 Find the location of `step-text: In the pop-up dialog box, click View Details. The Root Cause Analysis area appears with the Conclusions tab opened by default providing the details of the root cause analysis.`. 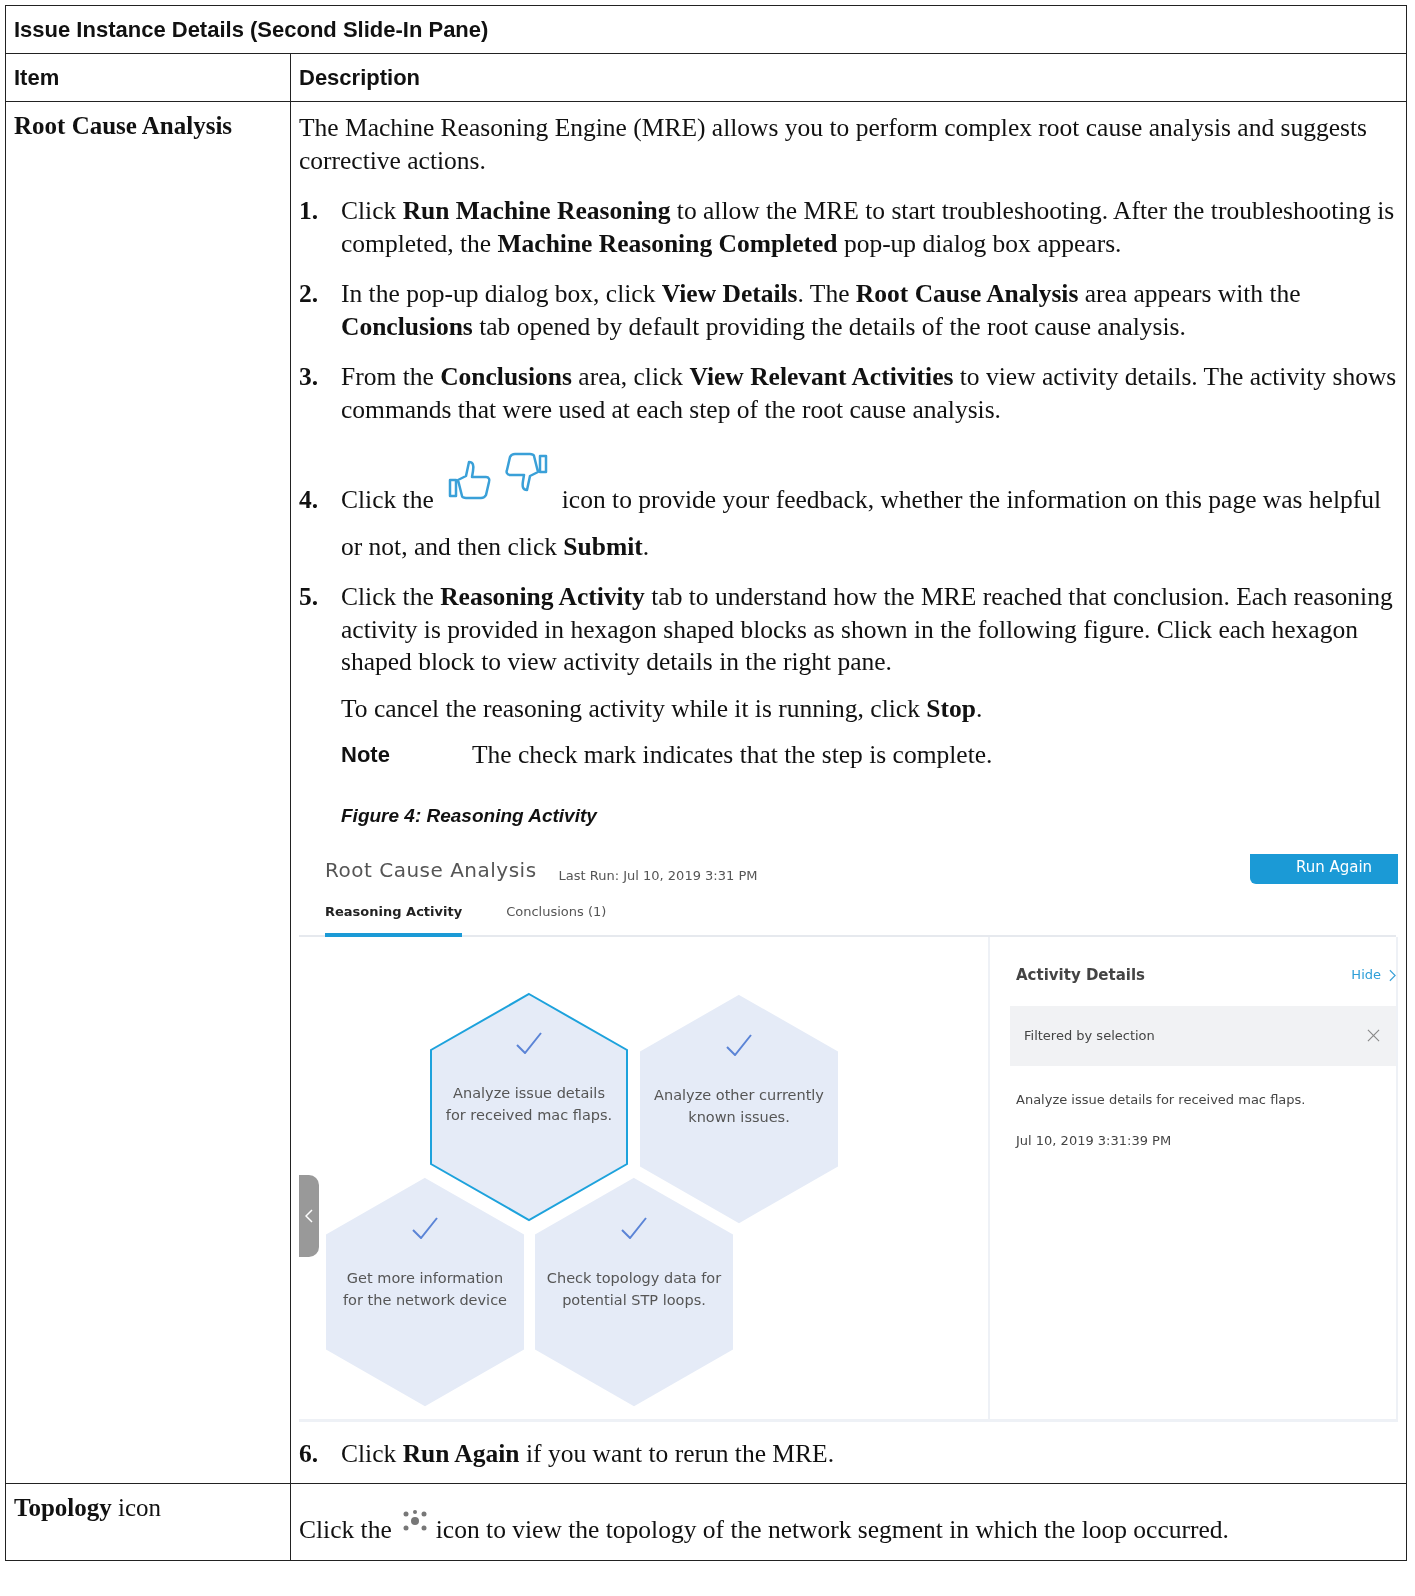

step-text: In the pop-up dialog box, click View Details. The Root Cause Analysis area appears with the Conclusions tab opened by default providing the details of the root cause analysis. is located at coordinates (821, 310).